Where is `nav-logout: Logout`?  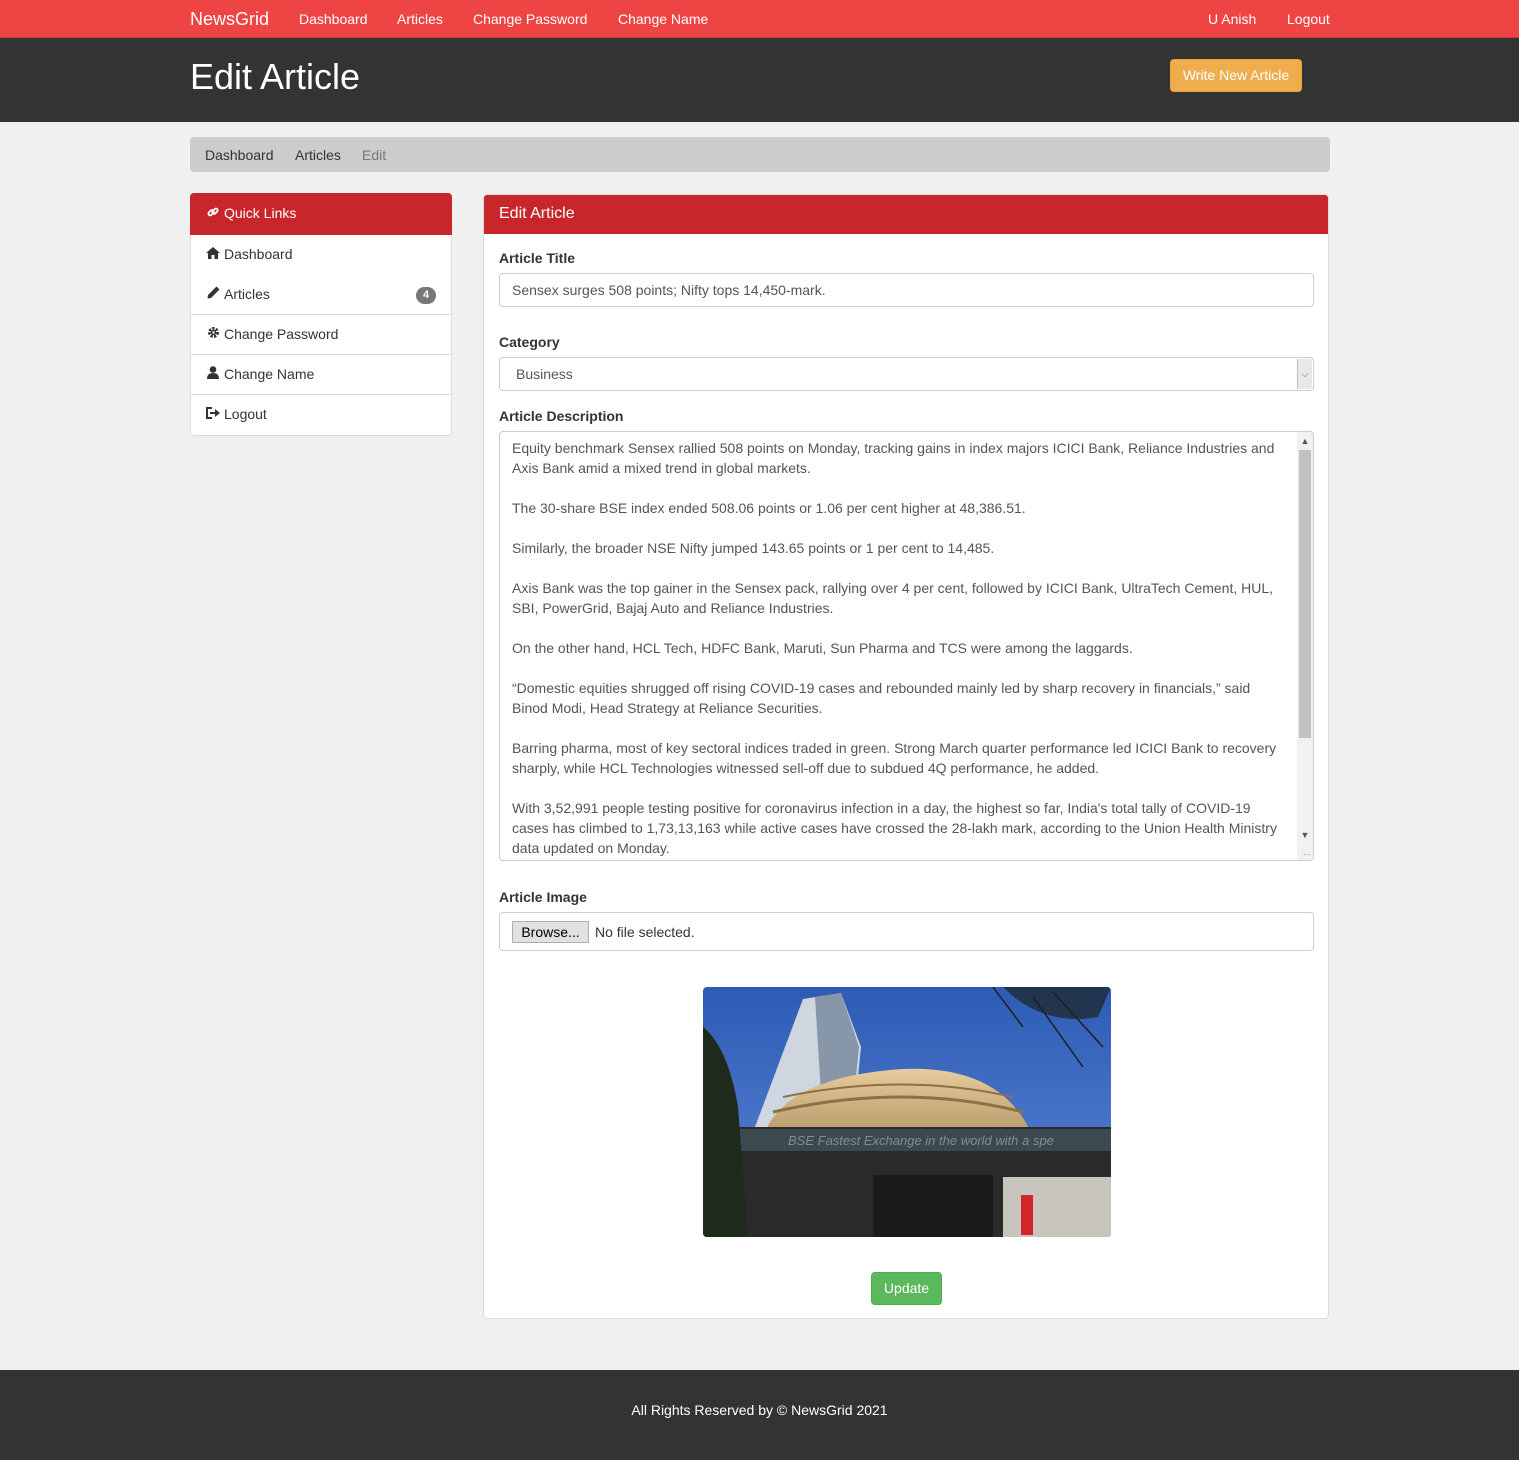
nav-logout: Logout is located at coordinates (1308, 19).